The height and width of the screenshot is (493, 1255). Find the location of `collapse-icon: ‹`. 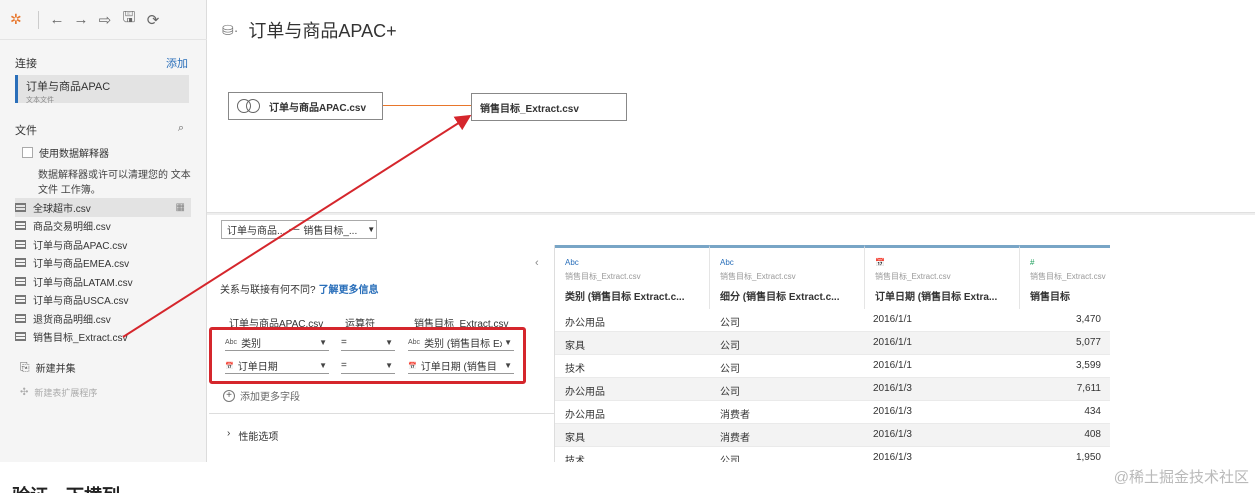

collapse-icon: ‹ is located at coordinates (537, 263).